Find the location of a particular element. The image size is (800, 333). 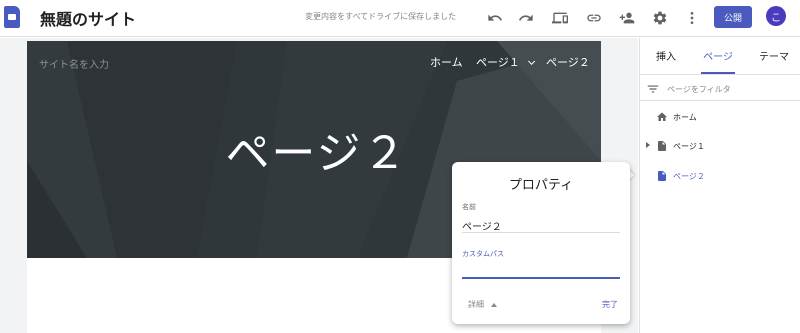

name-field-underline is located at coordinates (541, 232).